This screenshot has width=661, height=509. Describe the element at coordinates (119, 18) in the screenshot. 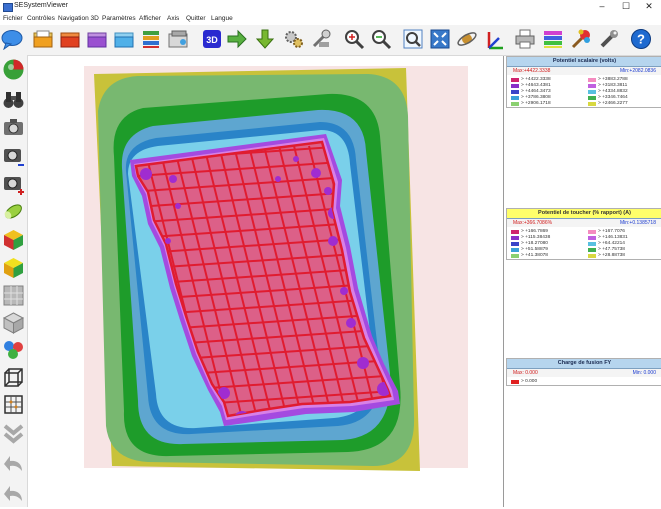

I see `menu-parametres: Paramètres` at that location.